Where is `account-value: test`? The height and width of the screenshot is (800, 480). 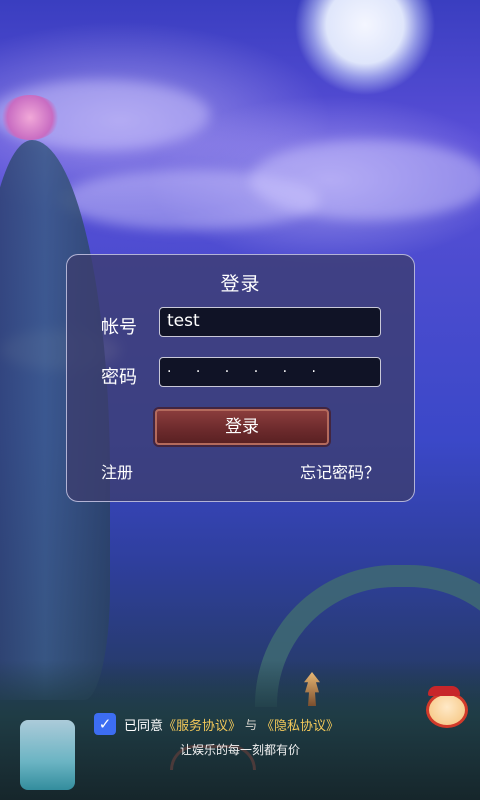
account-value: test is located at coordinates (183, 321).